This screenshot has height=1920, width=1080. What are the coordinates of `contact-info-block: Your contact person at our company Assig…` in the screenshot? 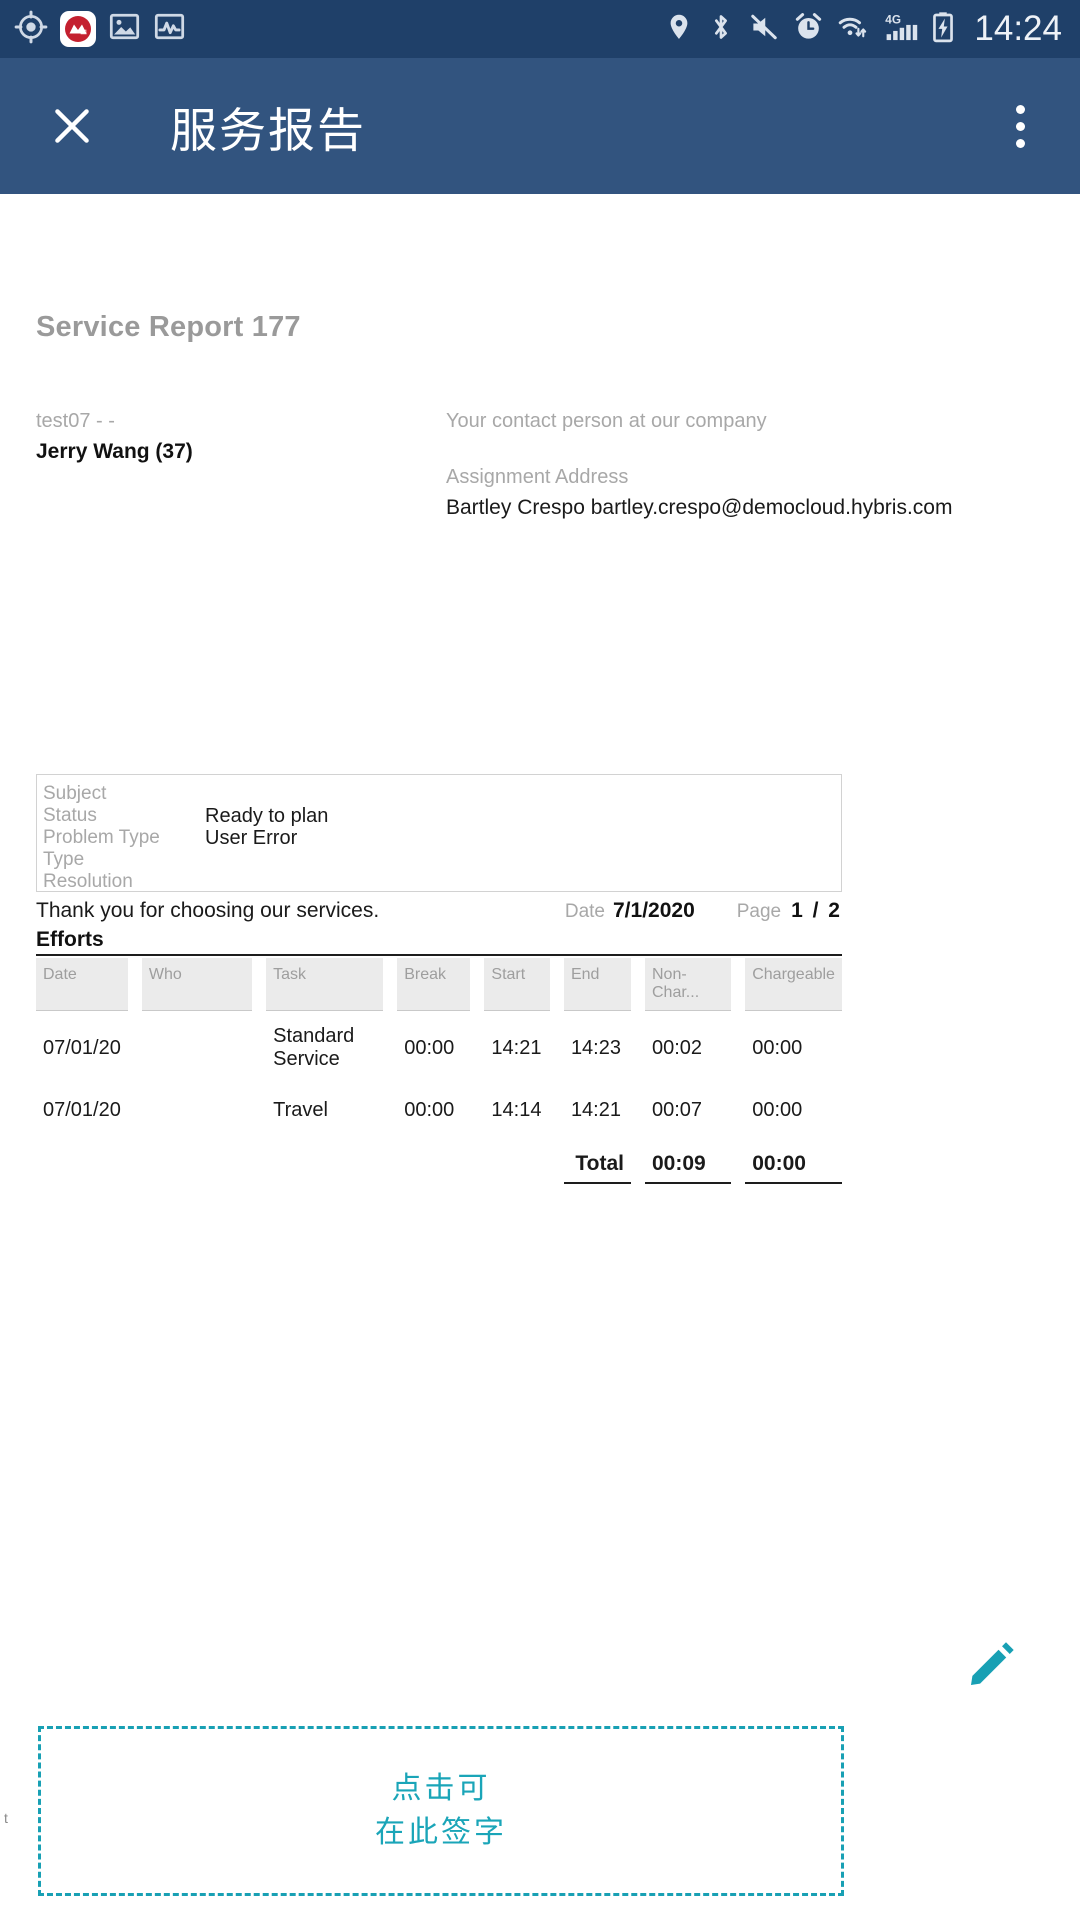 It's located at (699, 465).